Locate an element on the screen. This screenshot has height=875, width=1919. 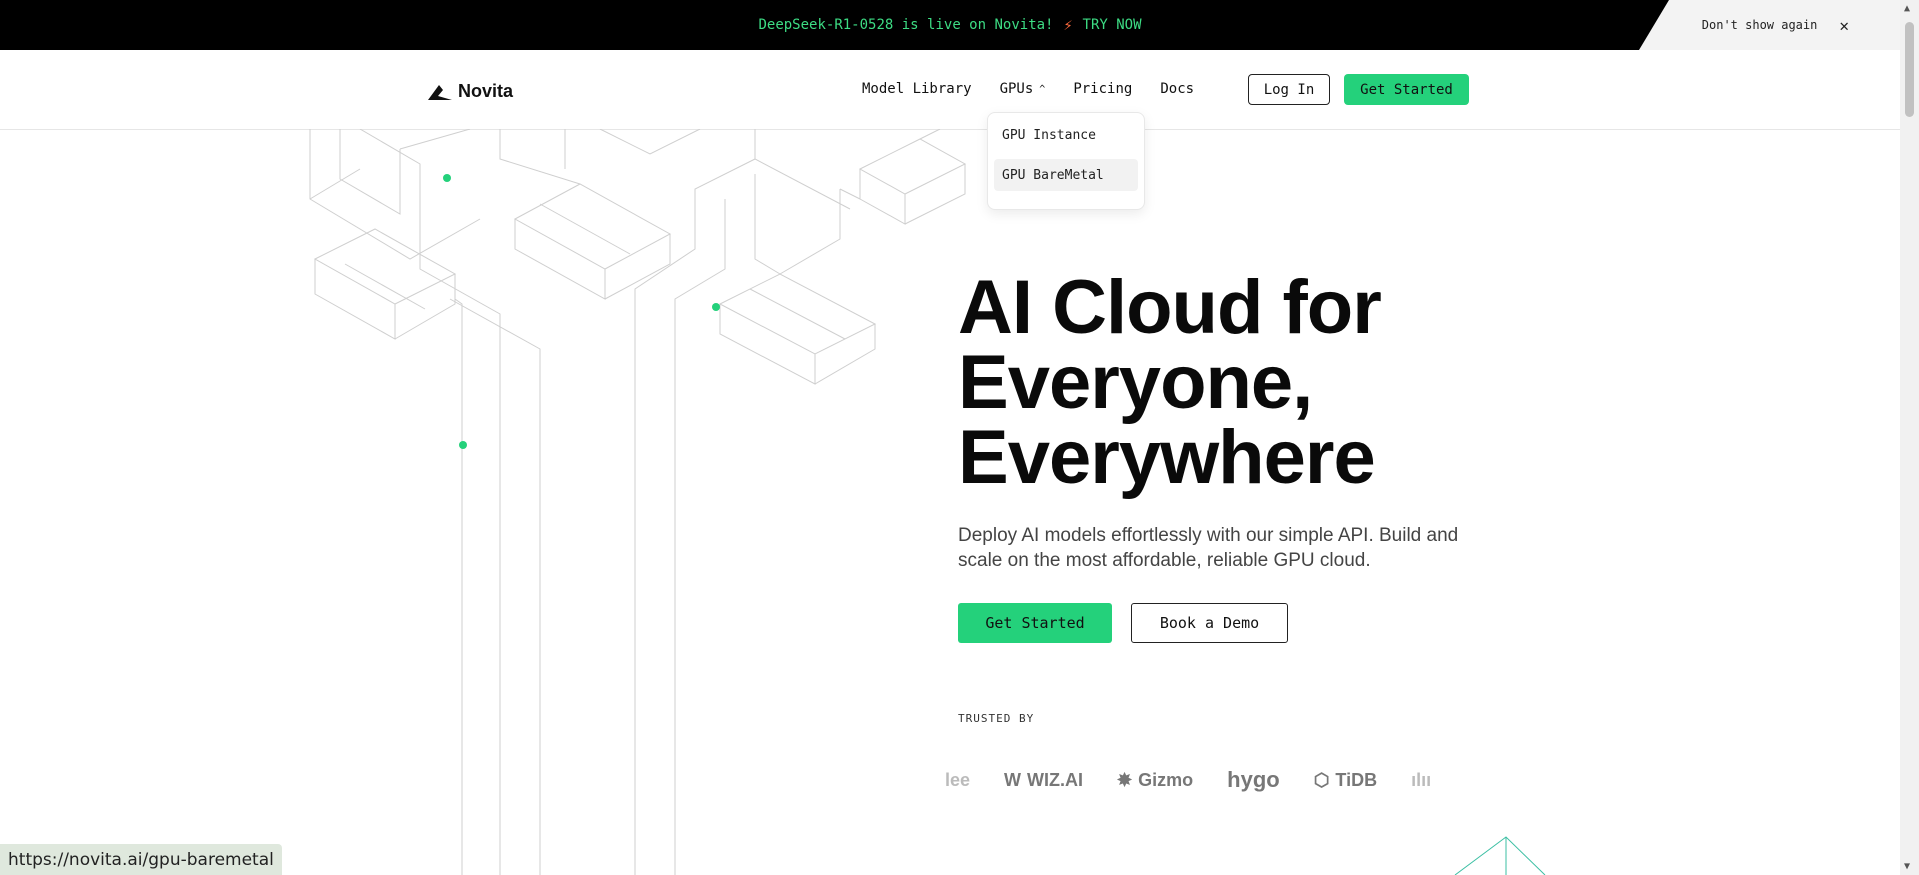
nav-item-gpus-label: GPUs is located at coordinates (1016, 89).